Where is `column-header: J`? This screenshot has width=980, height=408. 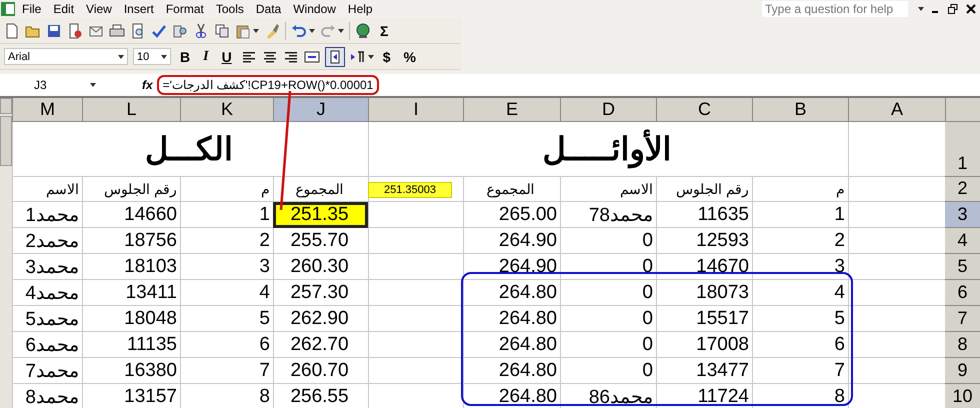
column-header: J is located at coordinates (320, 110).